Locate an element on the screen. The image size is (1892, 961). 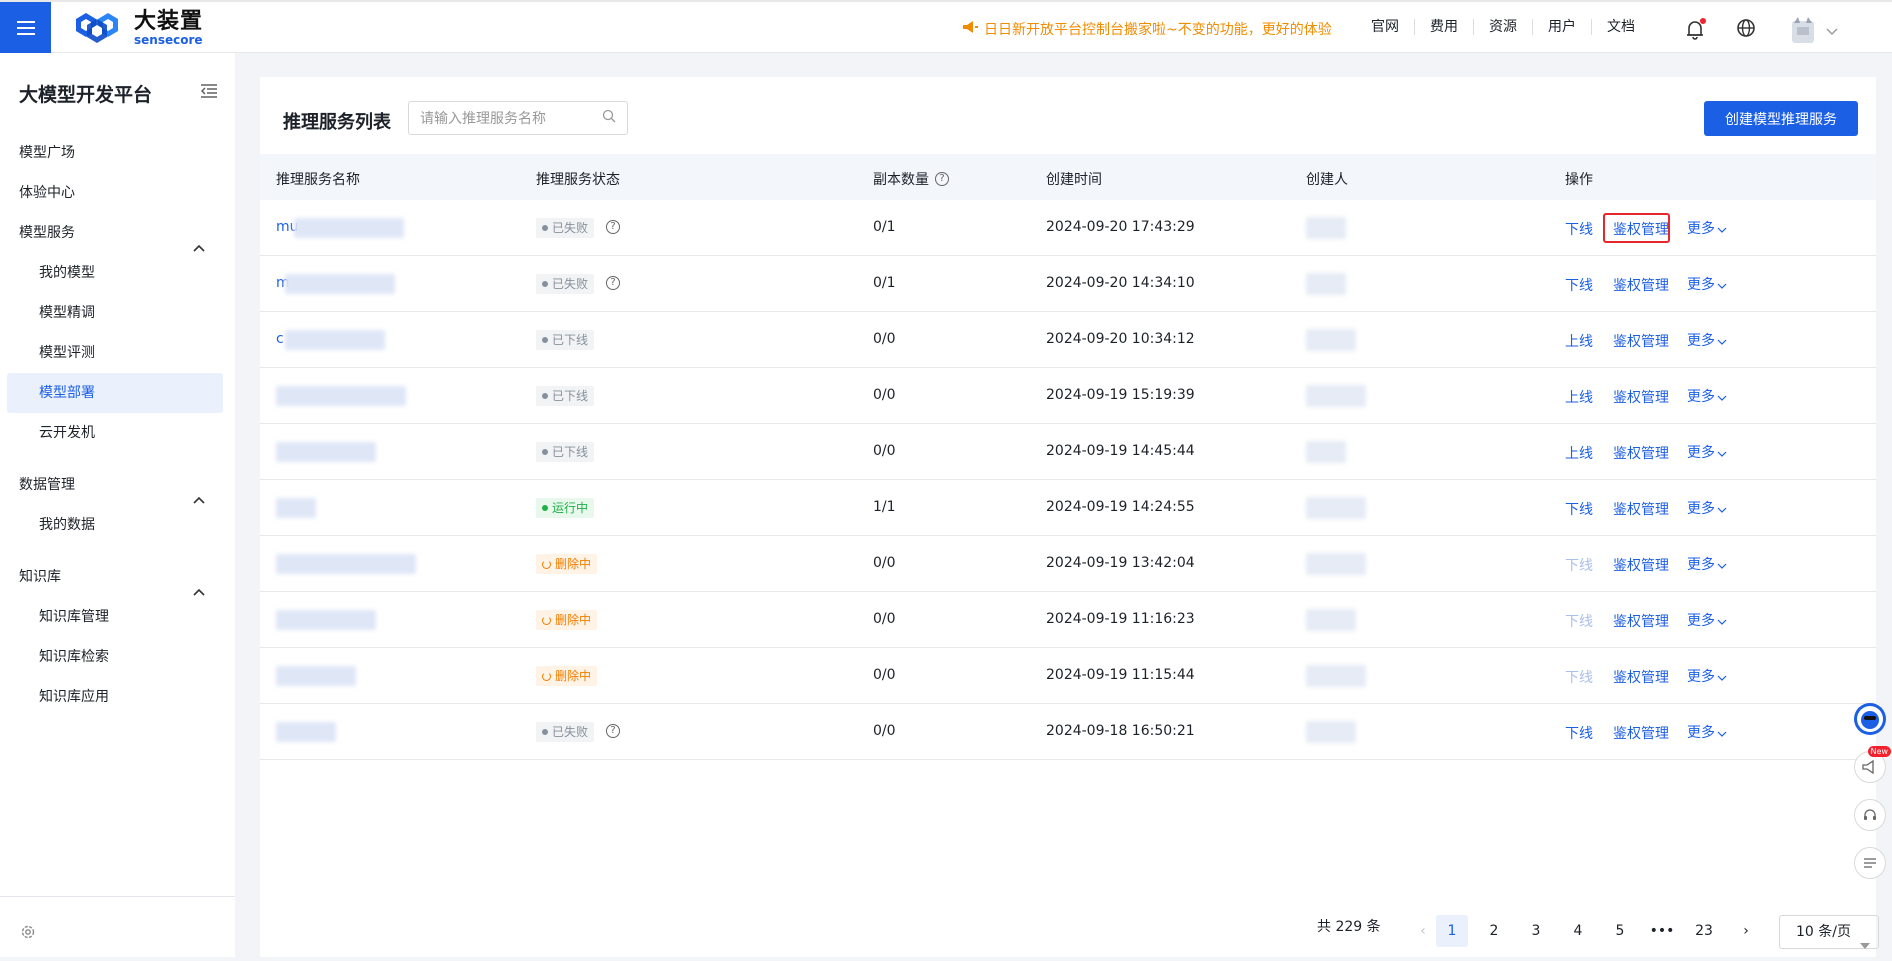
created-time: 2024-09-19 11:15:44 is located at coordinates (1120, 675).